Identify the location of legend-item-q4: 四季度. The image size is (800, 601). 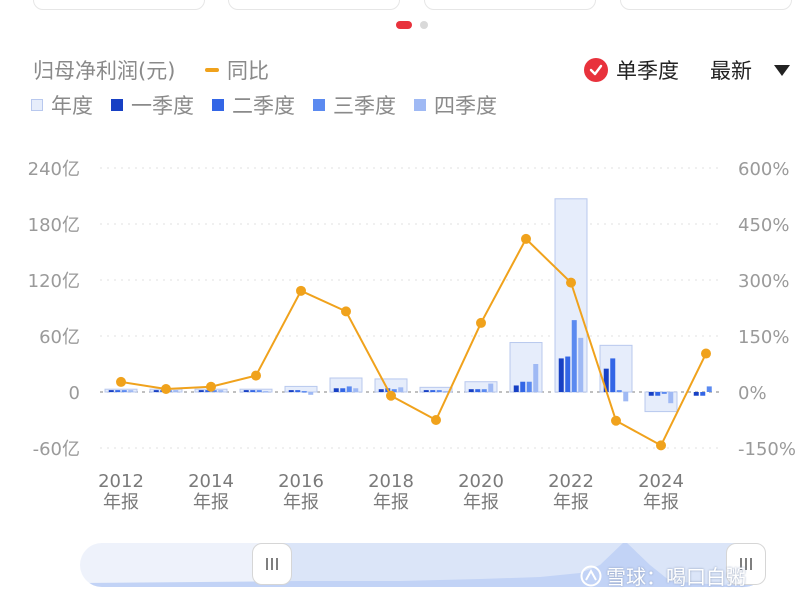
(455, 105).